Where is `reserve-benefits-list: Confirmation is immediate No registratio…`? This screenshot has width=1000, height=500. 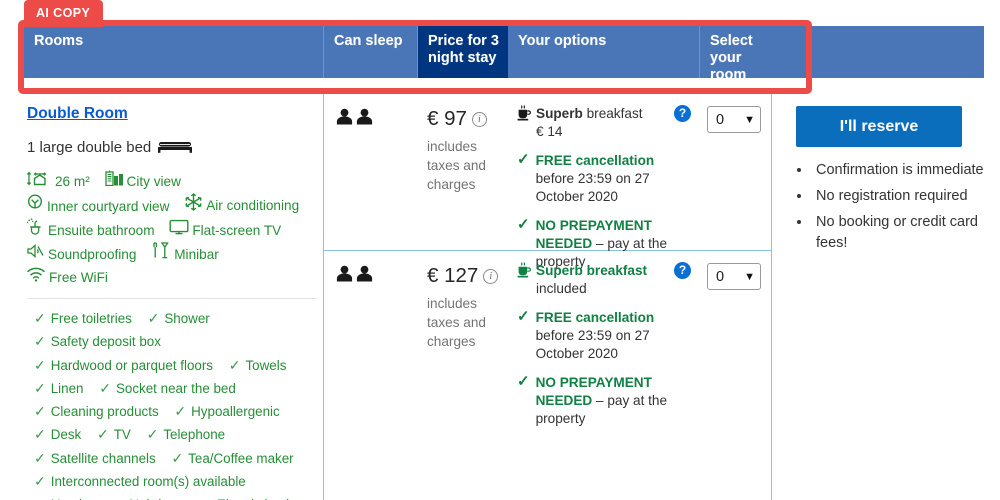 reserve-benefits-list: Confirmation is immediate No registratio… is located at coordinates (898, 207).